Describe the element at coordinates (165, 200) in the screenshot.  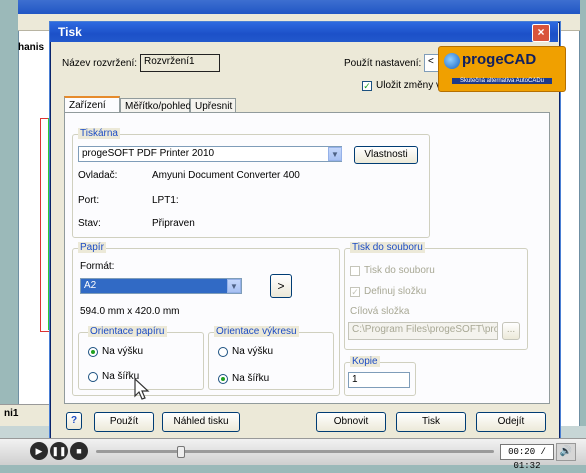
I see `port-value: LPT1:` at that location.